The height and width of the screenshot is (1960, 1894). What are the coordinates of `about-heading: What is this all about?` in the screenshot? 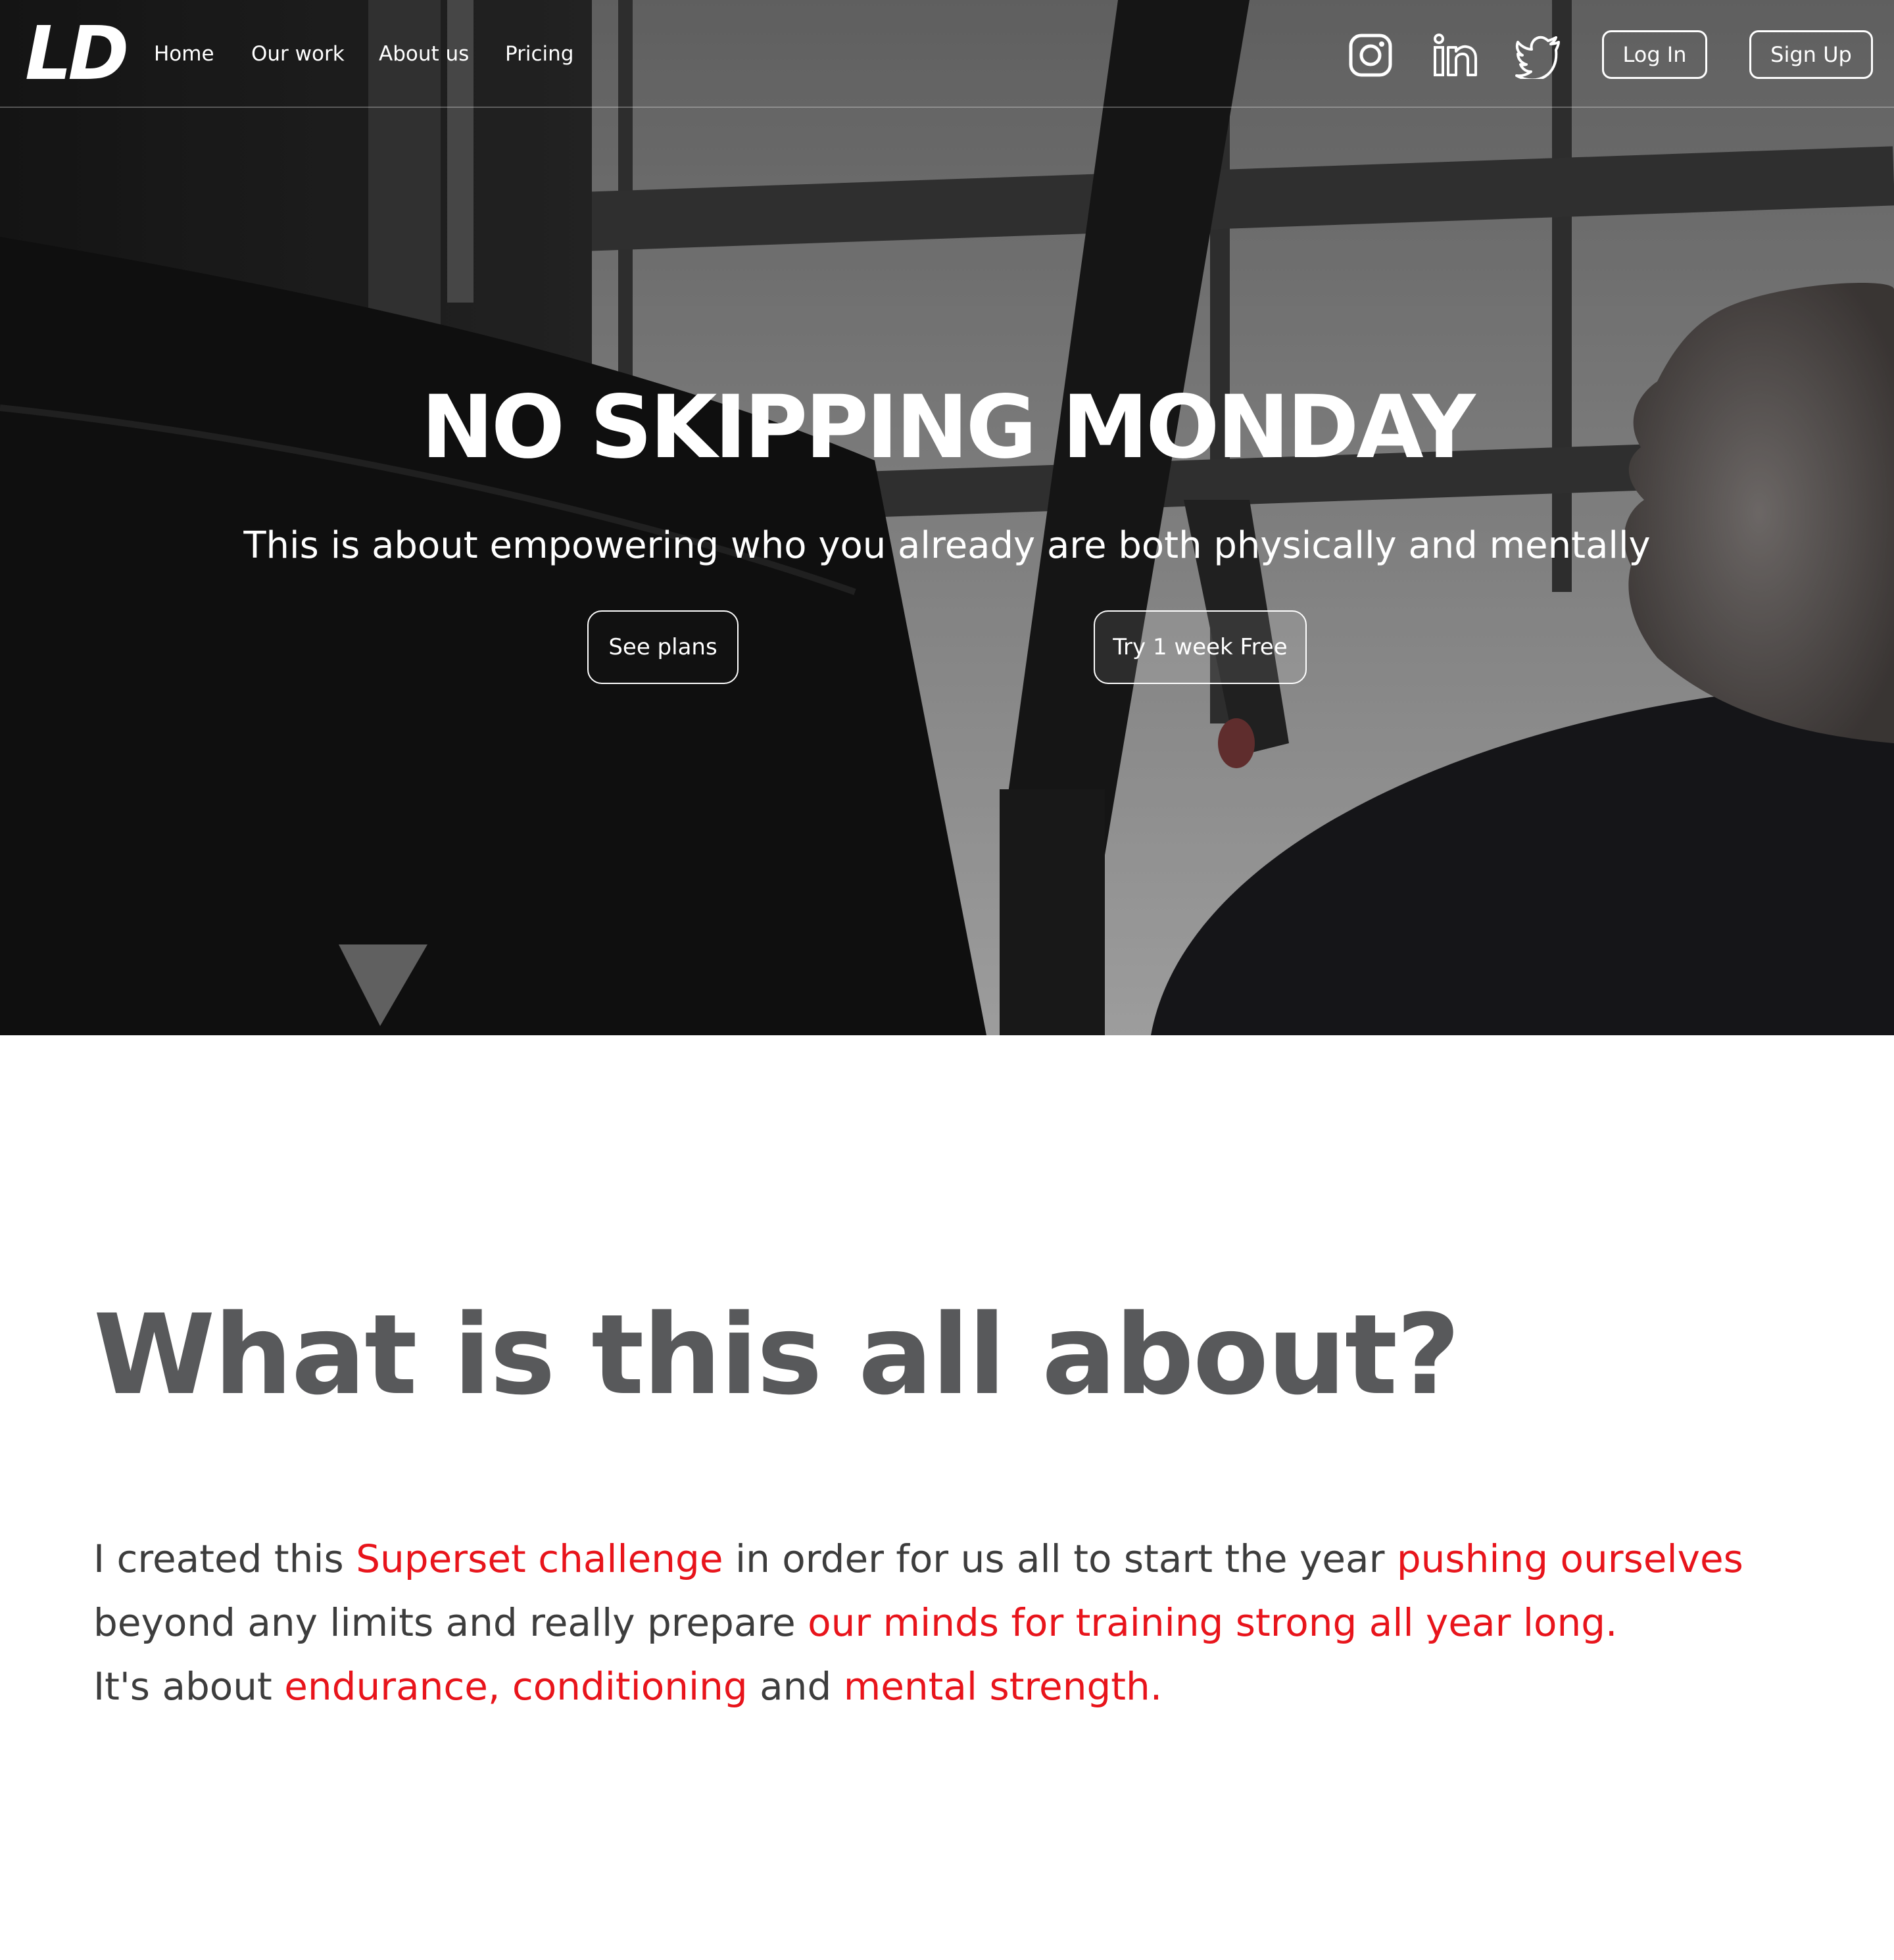 It's located at (777, 1355).